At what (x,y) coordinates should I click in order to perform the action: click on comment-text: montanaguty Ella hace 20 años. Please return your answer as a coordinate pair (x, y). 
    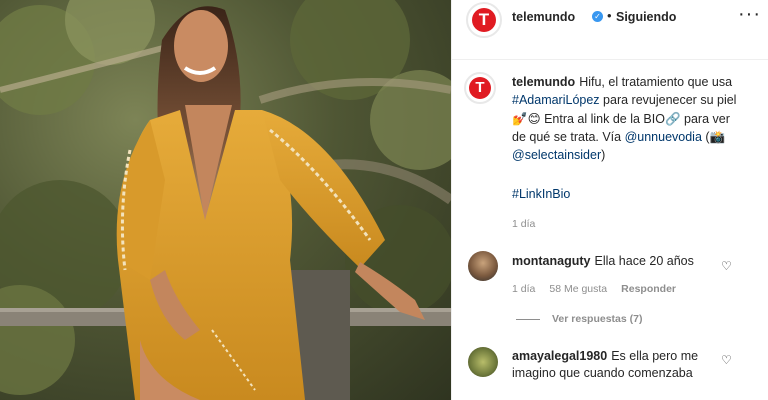
    Looking at the image, I should click on (612, 261).